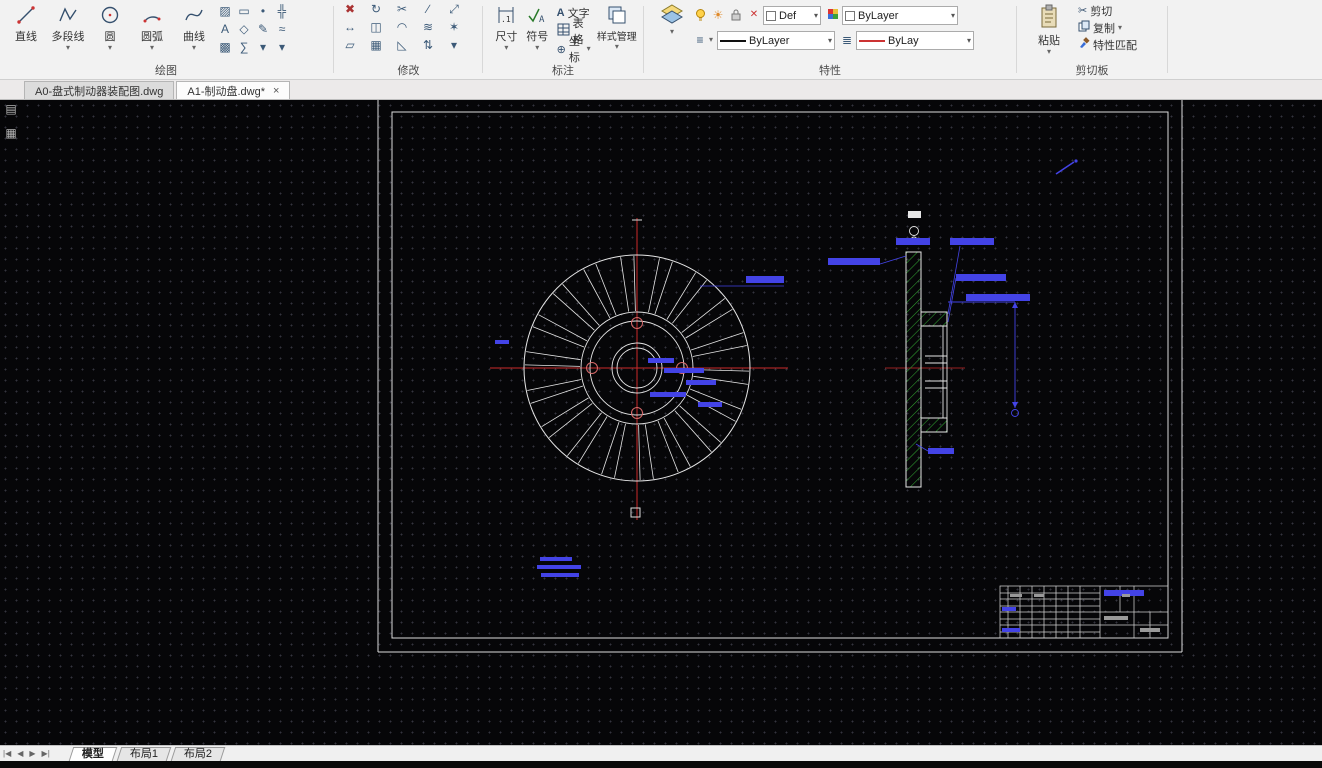 The height and width of the screenshot is (768, 1322). What do you see at coordinates (733, 40) in the screenshot?
I see `linetype-sample-icon` at bounding box center [733, 40].